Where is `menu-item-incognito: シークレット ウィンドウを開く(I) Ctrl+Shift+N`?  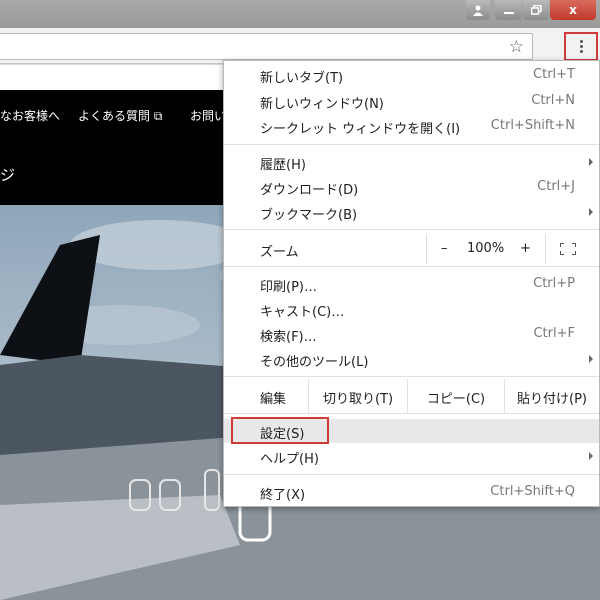 menu-item-incognito: シークレット ウィンドウを開く(I) Ctrl+Shift+N is located at coordinates (411, 126).